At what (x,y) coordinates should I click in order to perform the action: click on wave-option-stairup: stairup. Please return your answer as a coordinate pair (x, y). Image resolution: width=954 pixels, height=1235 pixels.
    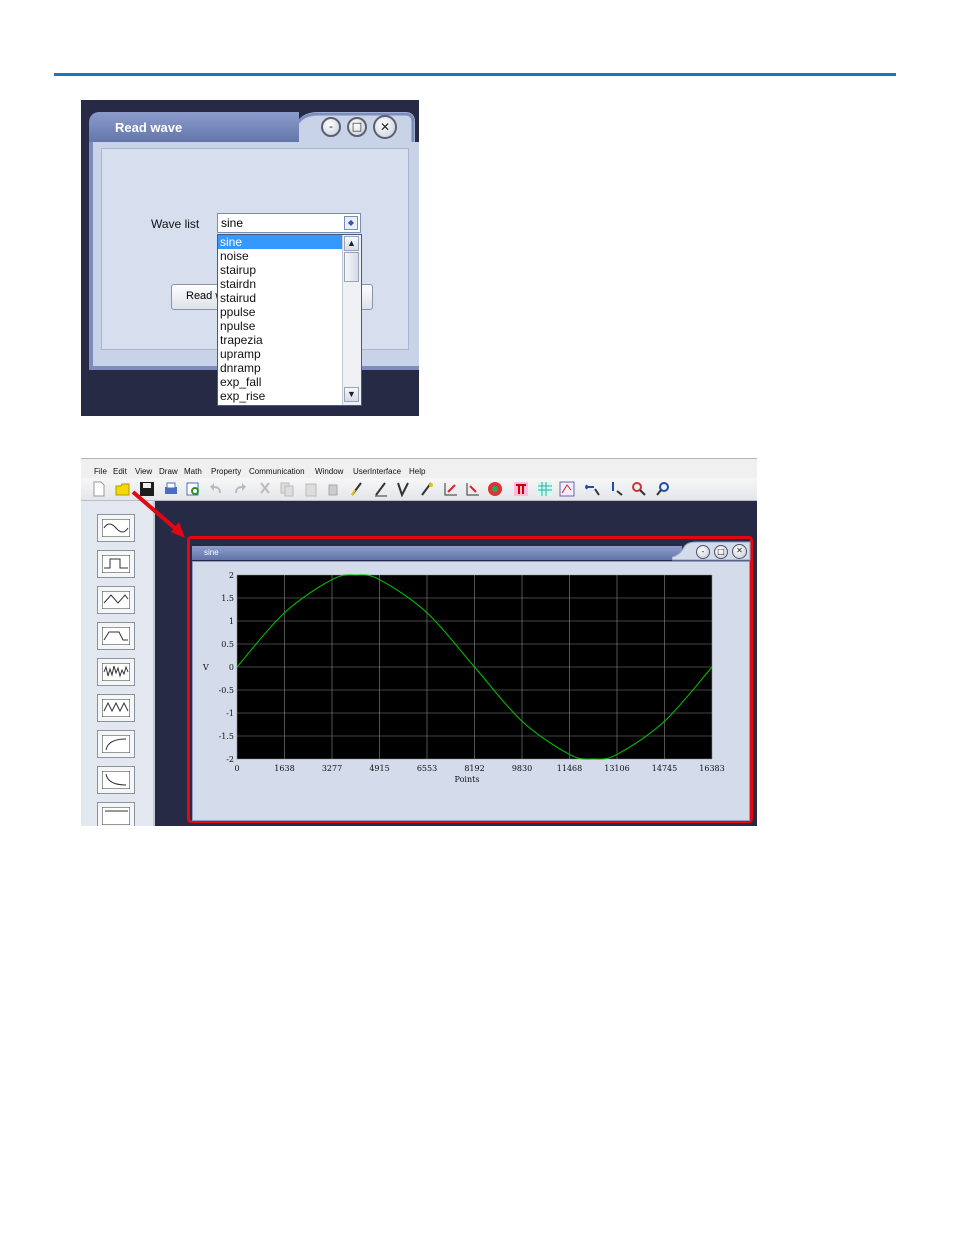
    Looking at the image, I should click on (281, 270).